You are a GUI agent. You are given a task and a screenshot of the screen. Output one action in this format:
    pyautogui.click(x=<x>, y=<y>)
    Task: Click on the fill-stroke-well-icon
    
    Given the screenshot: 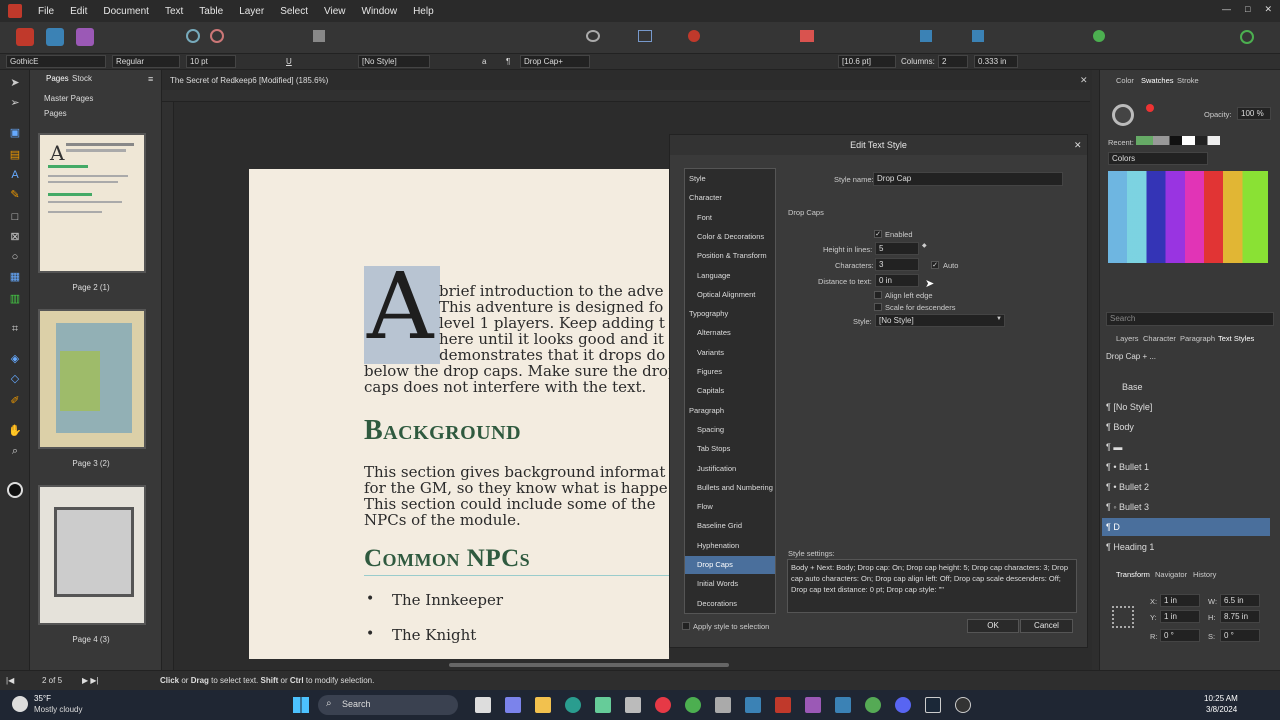 What is the action you would take?
    pyautogui.click(x=1123, y=115)
    